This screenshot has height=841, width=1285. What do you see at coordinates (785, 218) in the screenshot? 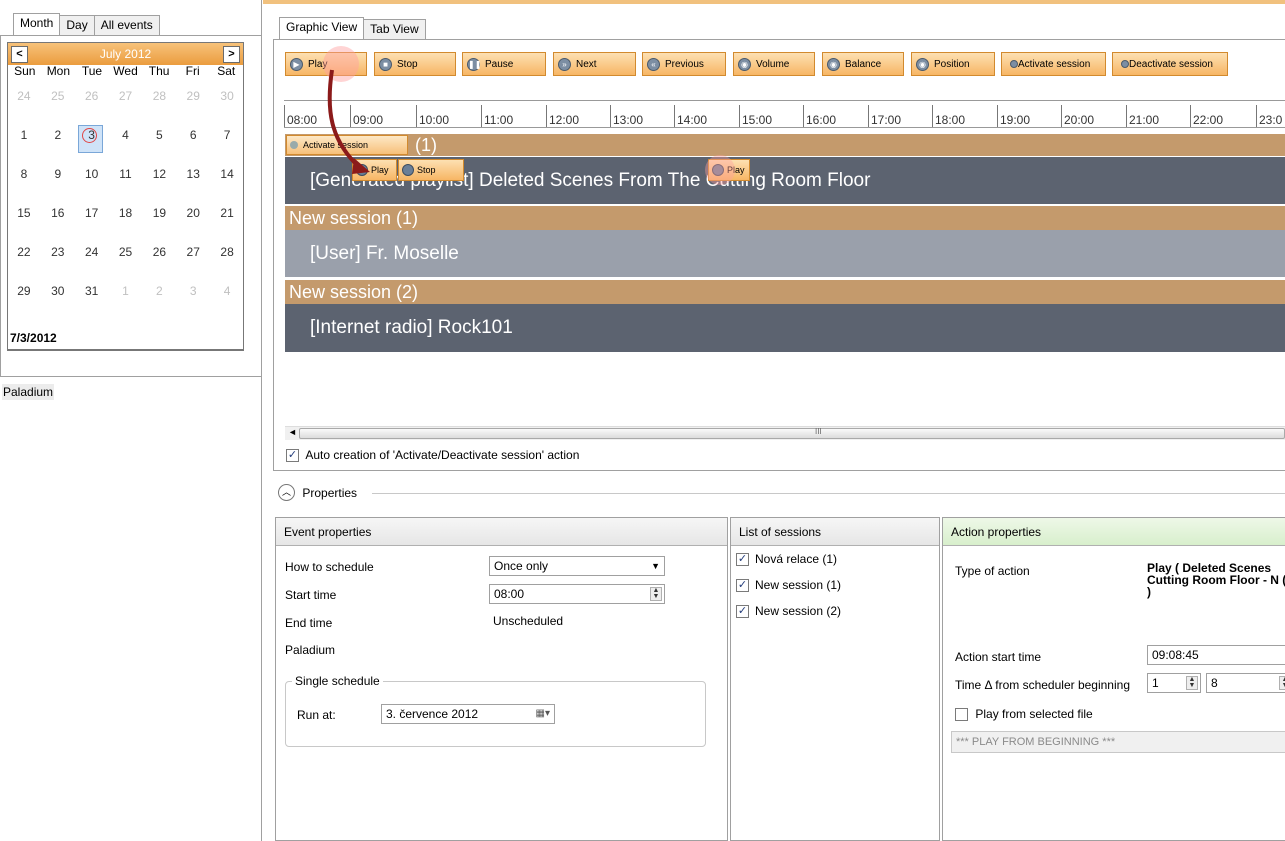
I see `session-header-2: New session (1)` at bounding box center [785, 218].